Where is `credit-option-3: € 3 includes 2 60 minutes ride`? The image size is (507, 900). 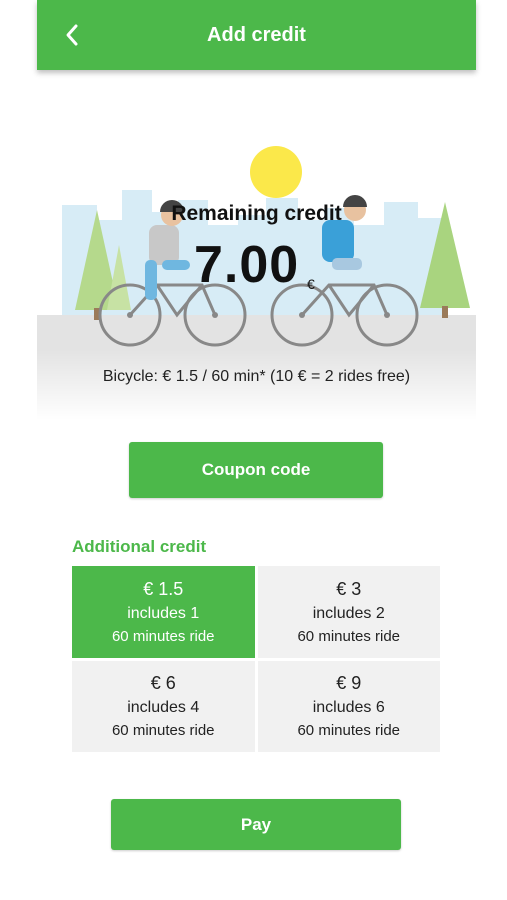
credit-option-3: € 3 includes 2 60 minutes ride is located at coordinates (348, 612).